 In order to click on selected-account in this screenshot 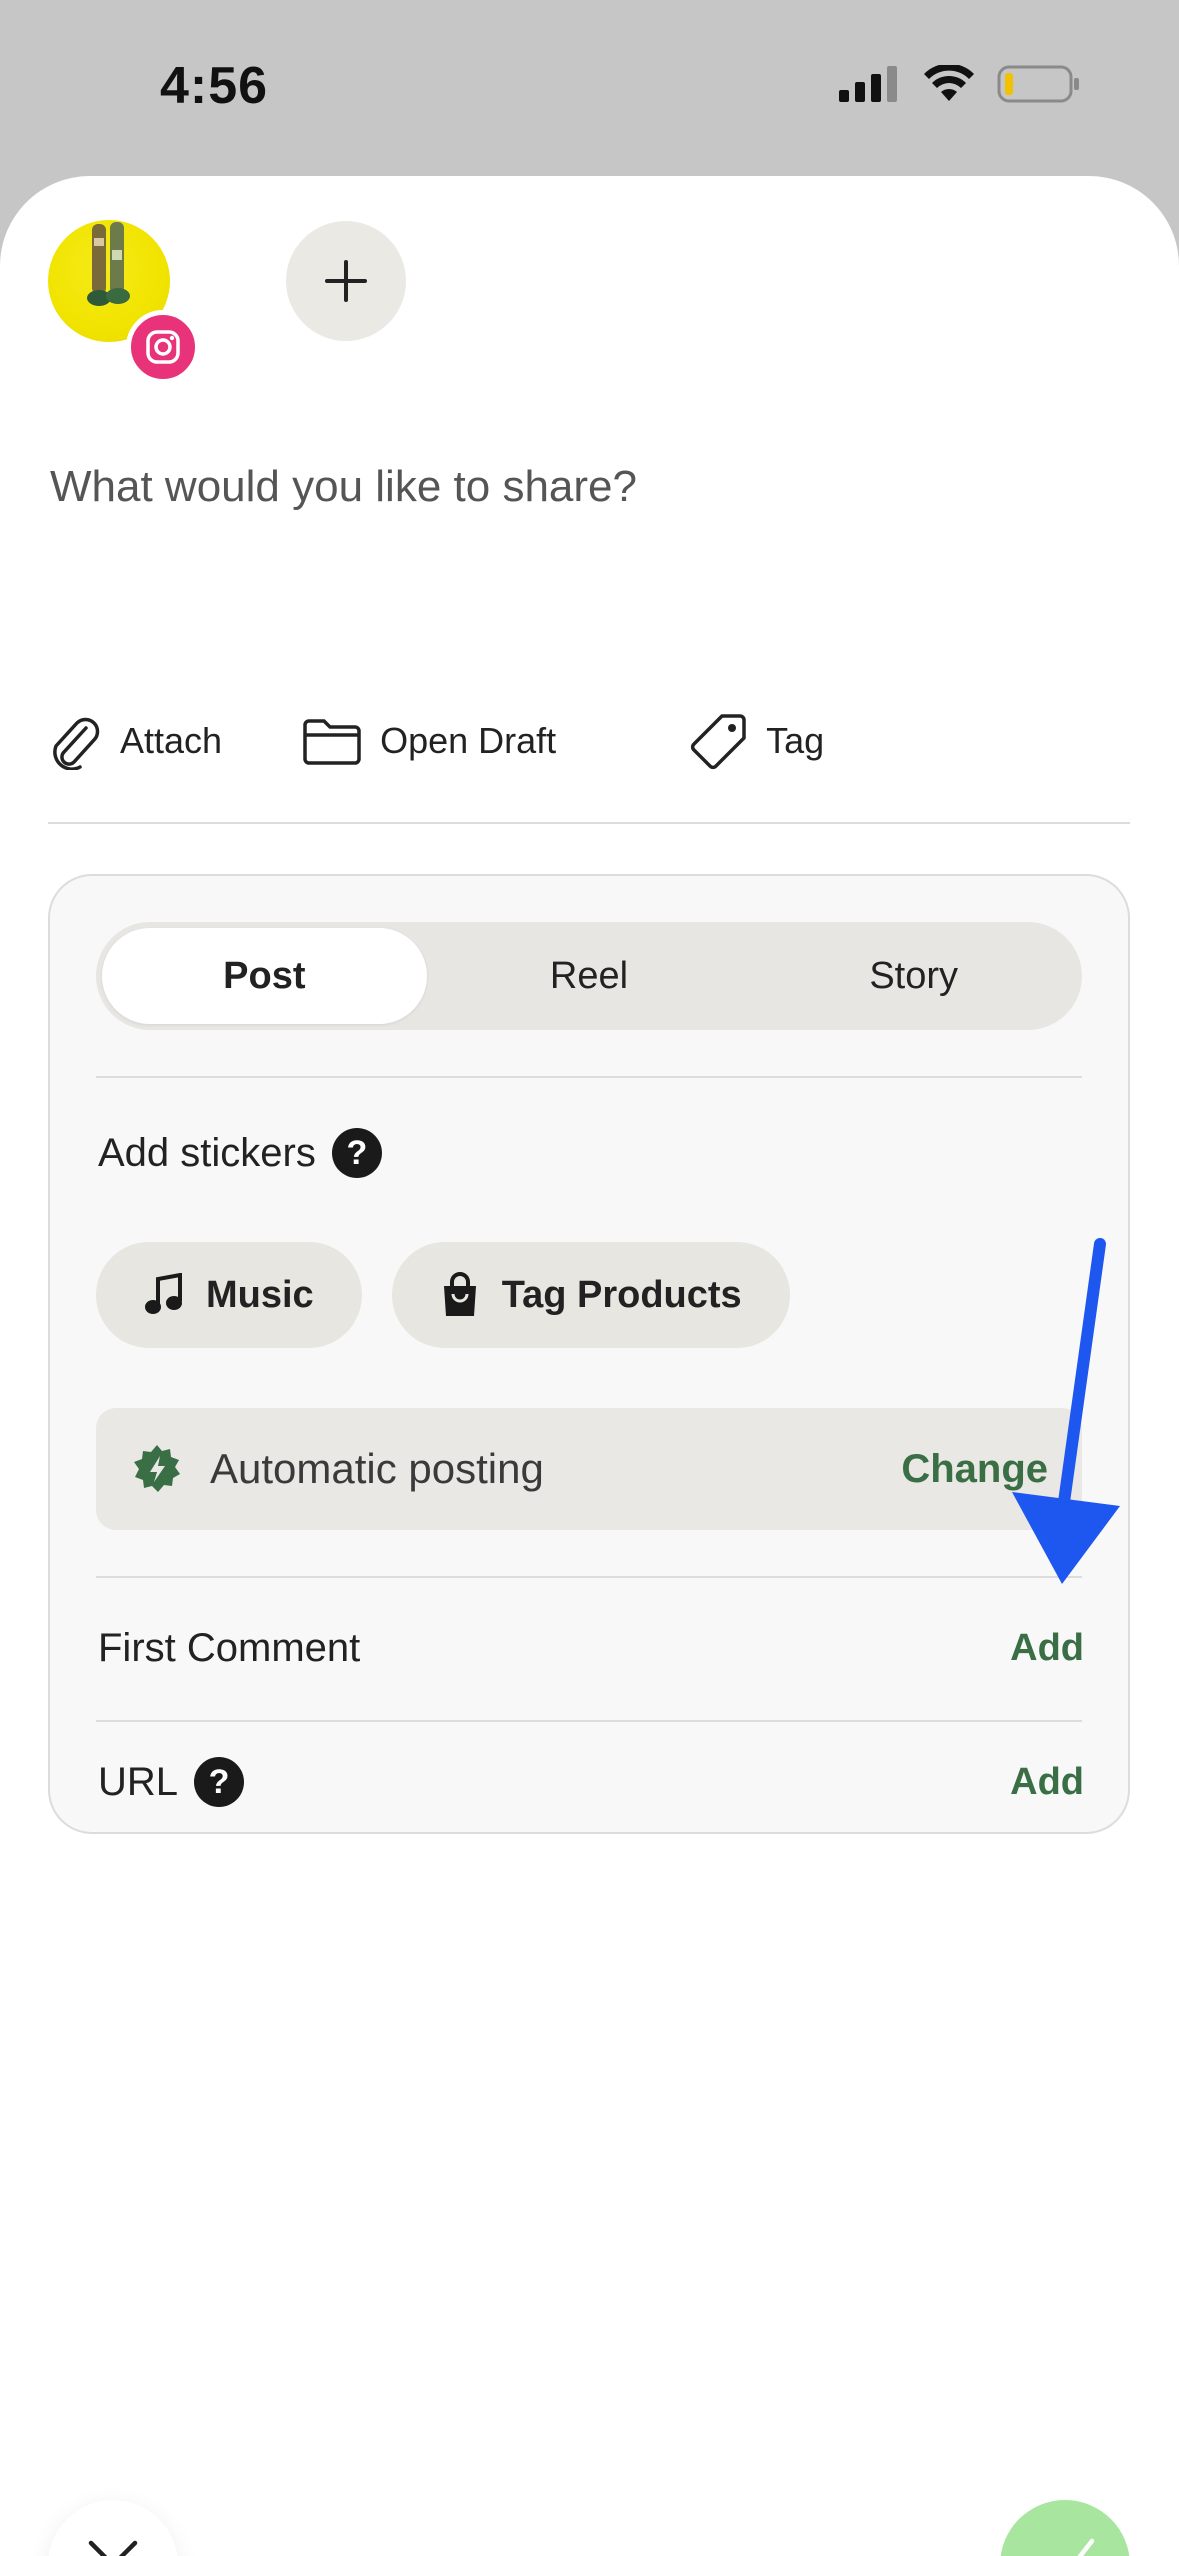, I will do `click(124, 302)`.